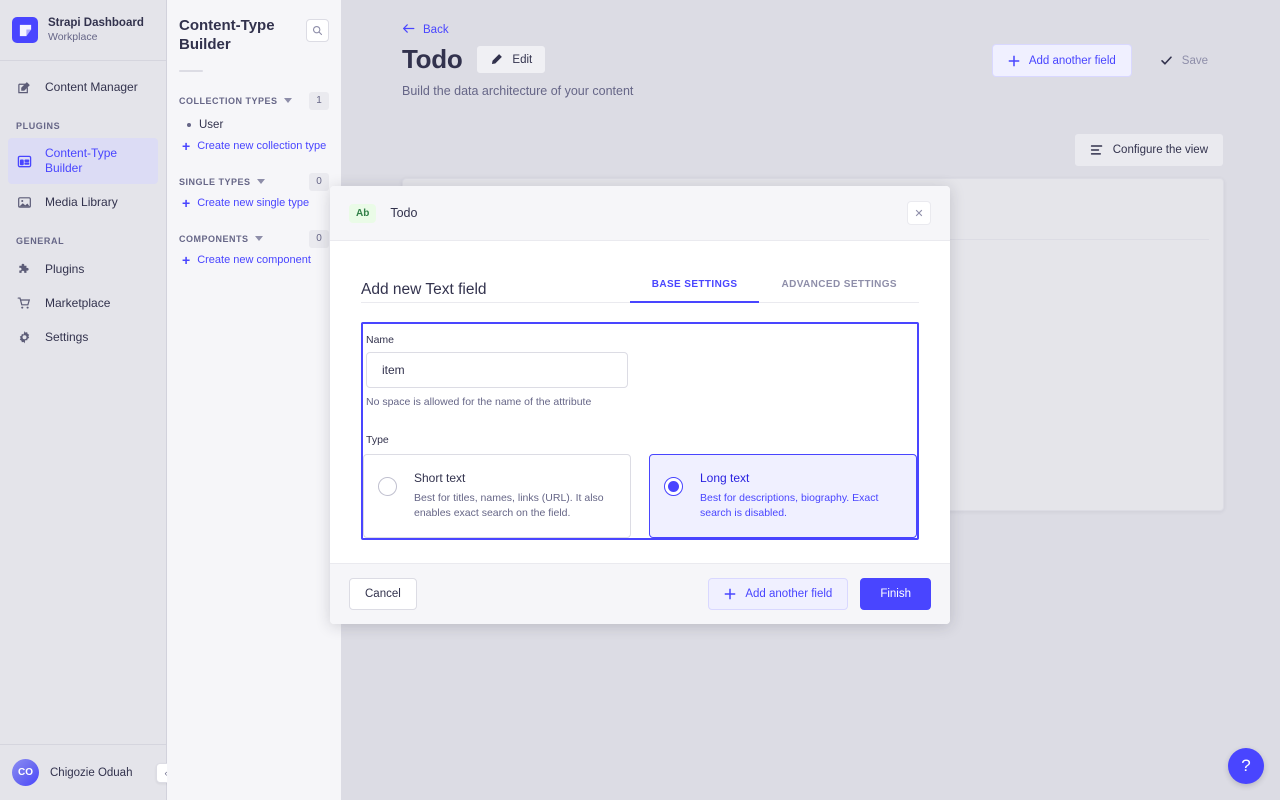 Image resolution: width=1280 pixels, height=800 pixels. I want to click on add-another-field-button: Add another field, so click(1061, 60).